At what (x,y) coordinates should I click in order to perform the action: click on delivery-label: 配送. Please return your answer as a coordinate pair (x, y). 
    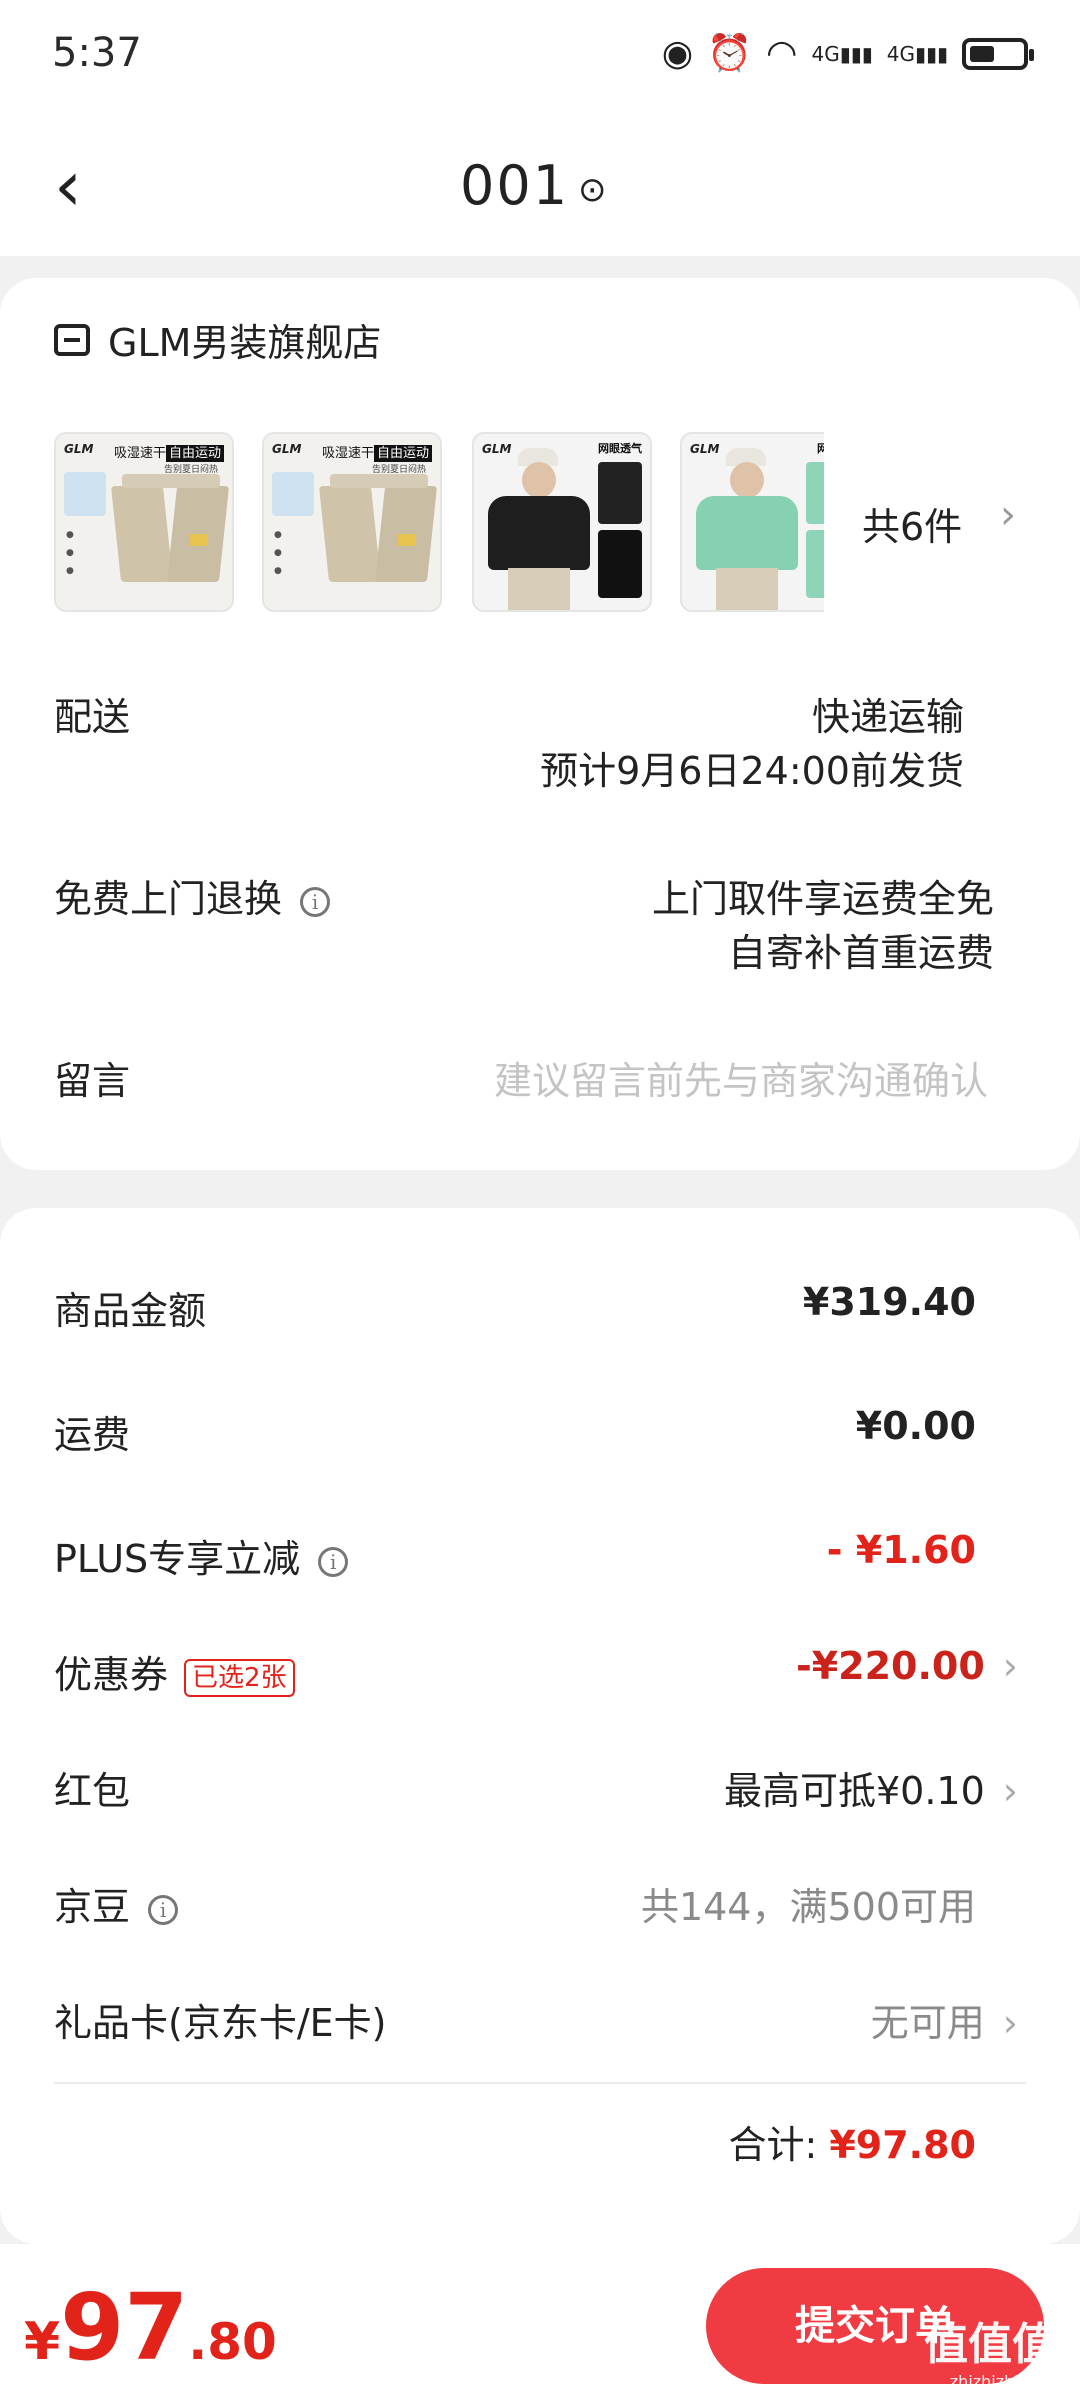
    Looking at the image, I should click on (92, 717).